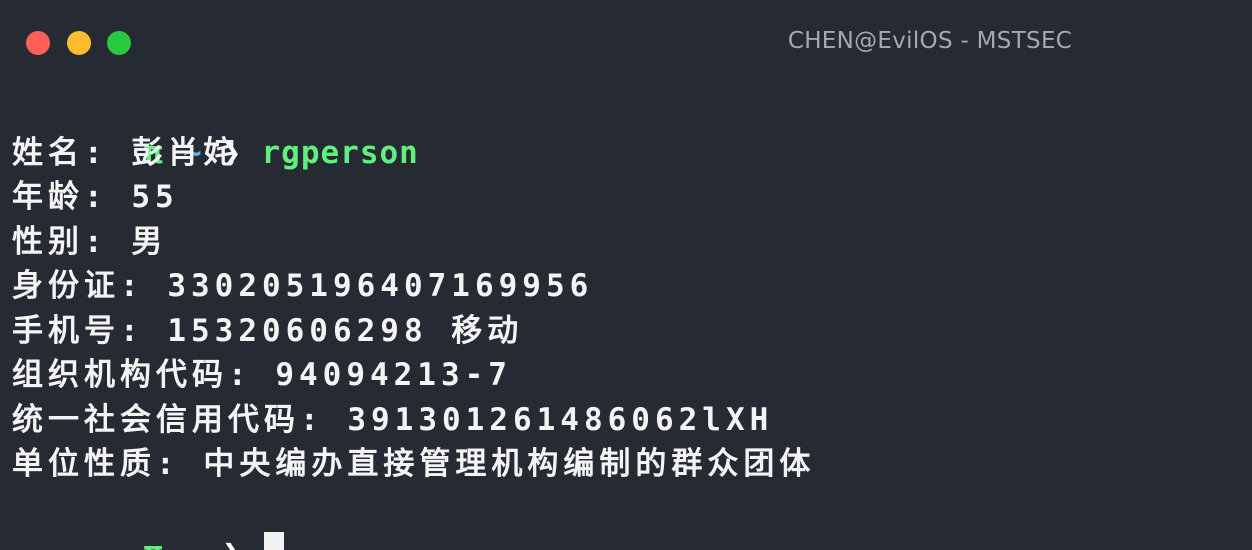 This screenshot has width=1252, height=550. Describe the element at coordinates (79, 43) in the screenshot. I see `minimize-button` at that location.